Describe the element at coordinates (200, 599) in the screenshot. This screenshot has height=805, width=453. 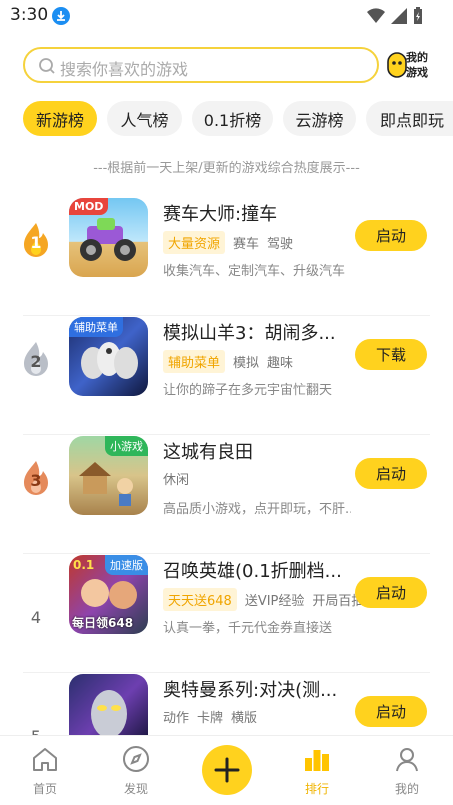
I see `highlight-tag: 天天送648` at that location.